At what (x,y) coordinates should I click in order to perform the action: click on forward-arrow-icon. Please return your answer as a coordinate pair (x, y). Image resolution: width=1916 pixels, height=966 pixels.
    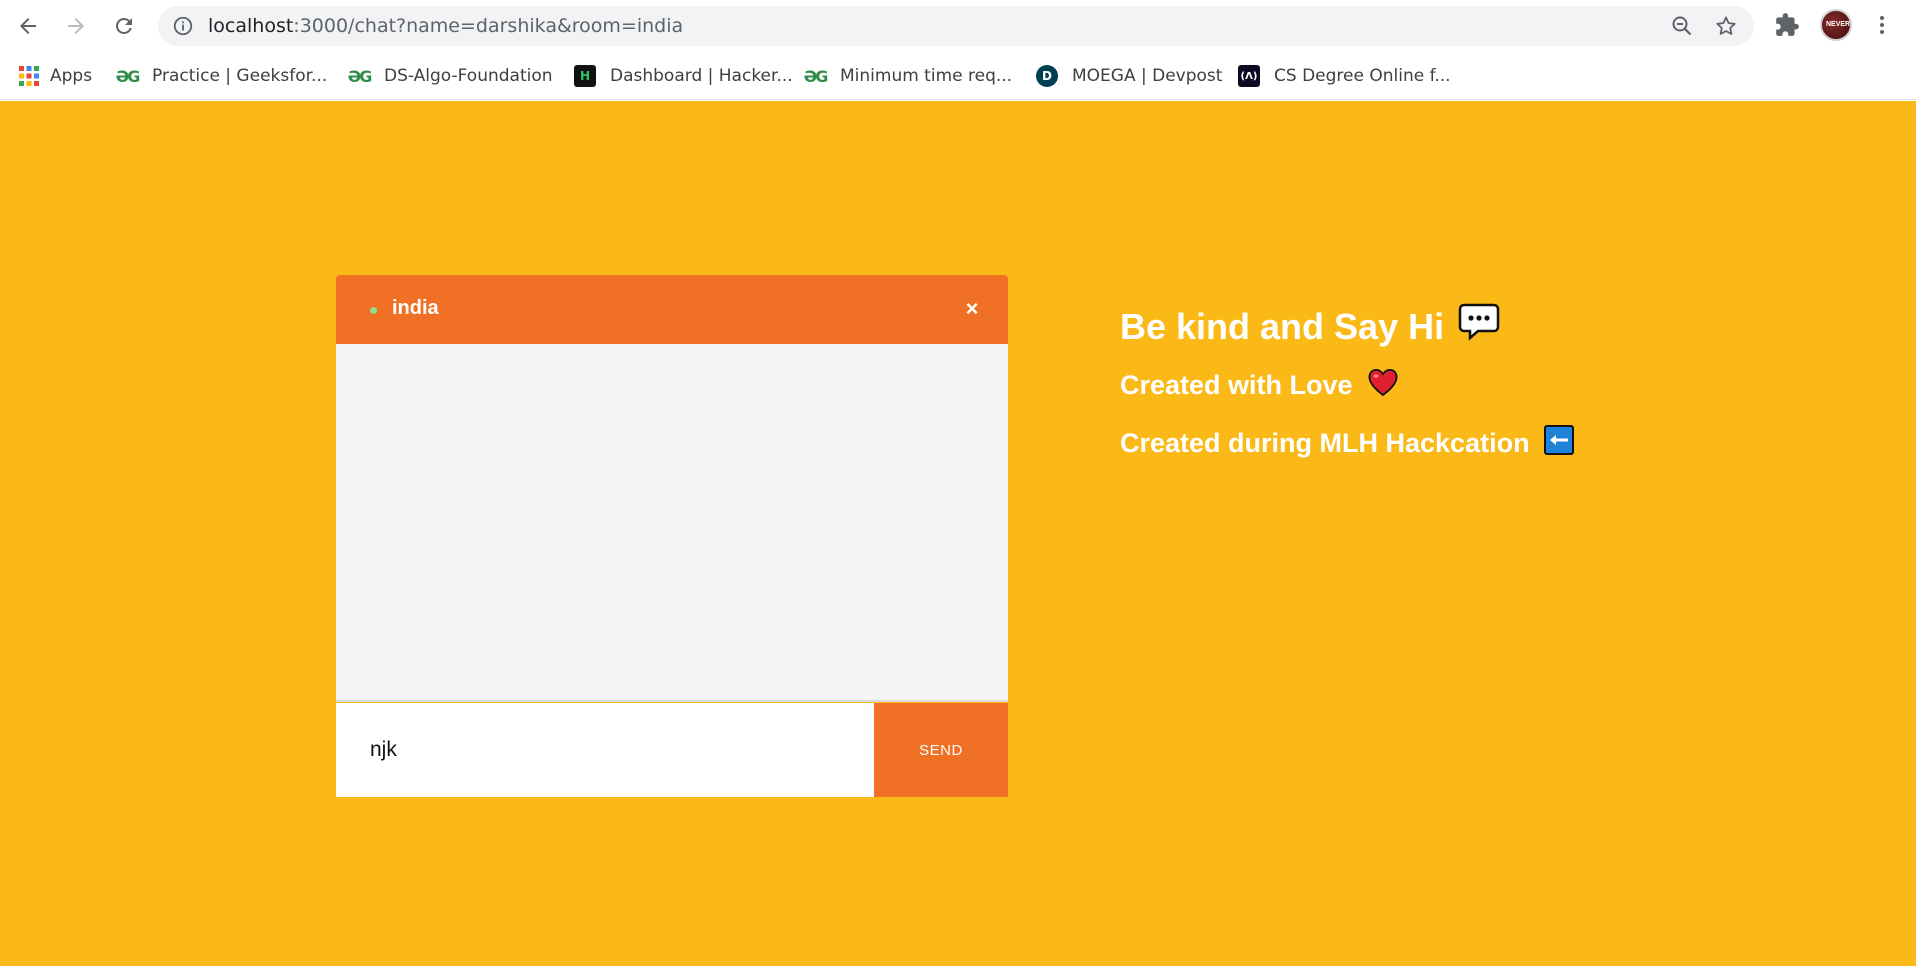
    Looking at the image, I should click on (76, 26).